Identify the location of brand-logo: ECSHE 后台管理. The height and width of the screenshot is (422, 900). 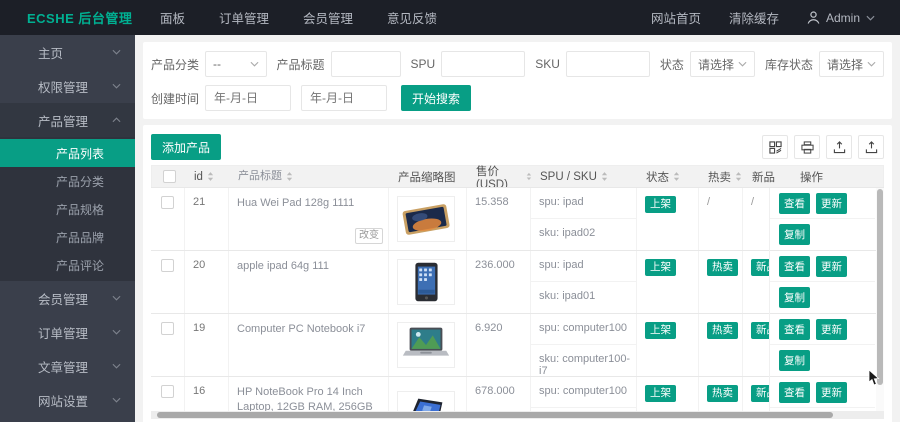
(67, 17).